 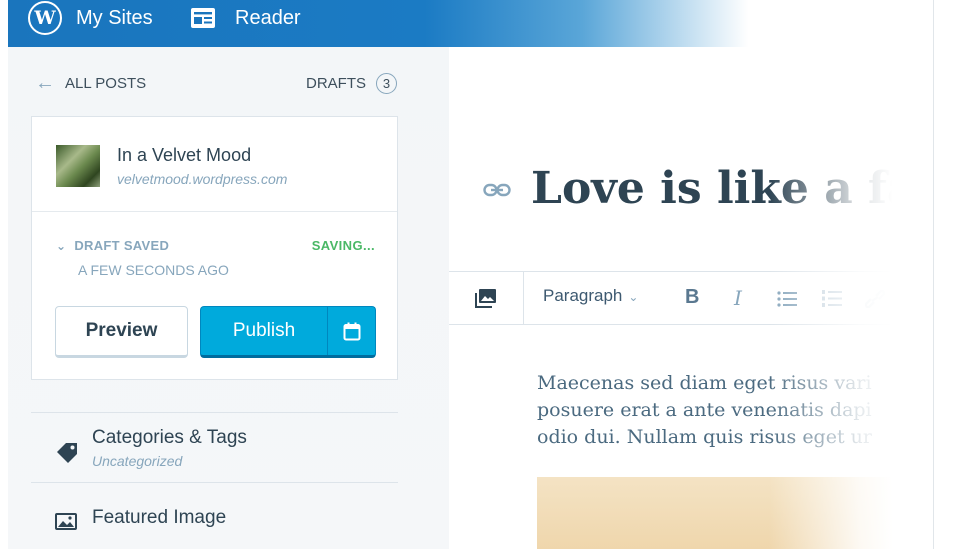 I want to click on drafts-link: DRAFTS 3, so click(x=351, y=83).